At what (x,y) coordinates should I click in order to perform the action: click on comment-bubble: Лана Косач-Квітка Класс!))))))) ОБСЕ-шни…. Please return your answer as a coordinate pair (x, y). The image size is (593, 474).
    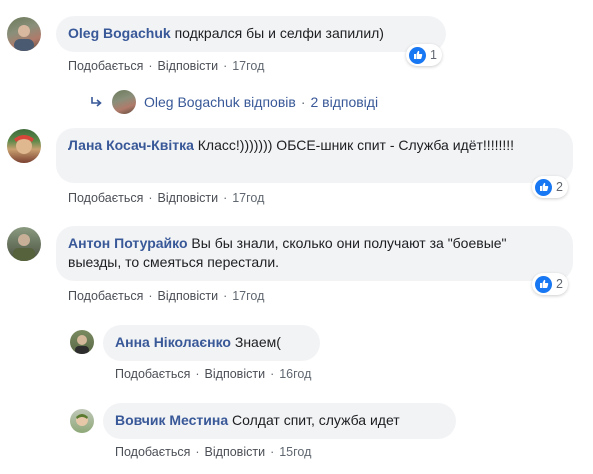
    Looking at the image, I should click on (314, 155).